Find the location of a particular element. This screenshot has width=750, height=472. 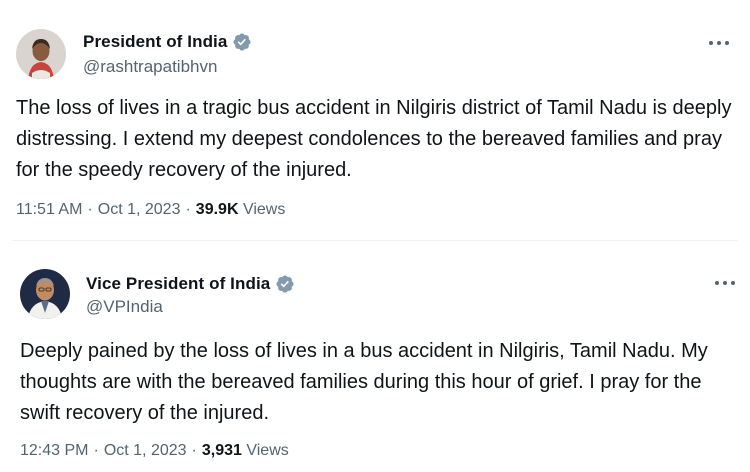

display-name: Vice President of India is located at coordinates (178, 284).